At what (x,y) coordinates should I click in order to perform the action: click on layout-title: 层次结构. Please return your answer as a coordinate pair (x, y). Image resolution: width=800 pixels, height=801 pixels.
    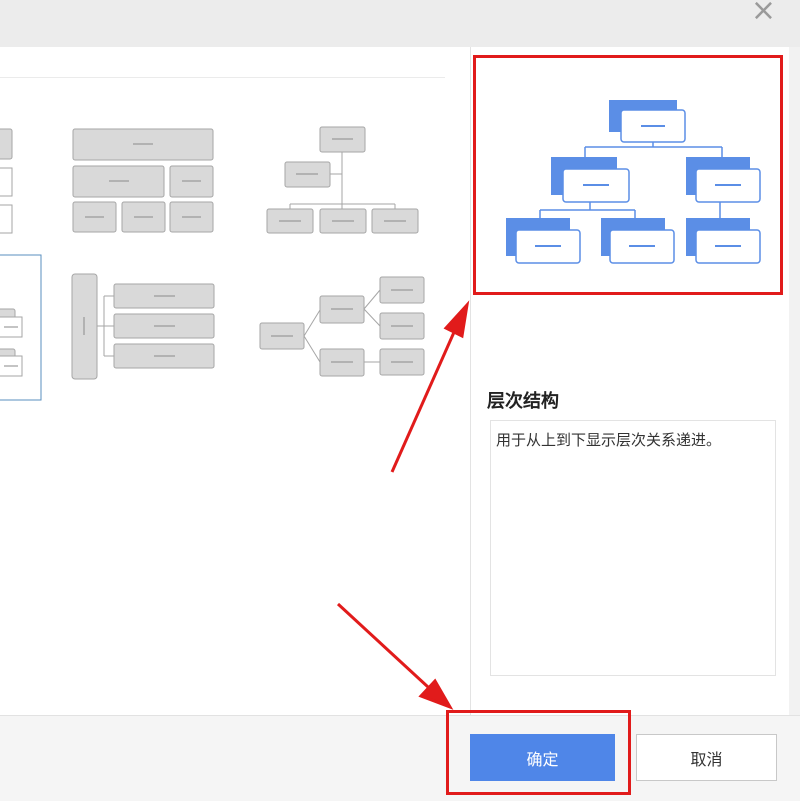
    Looking at the image, I should click on (523, 401).